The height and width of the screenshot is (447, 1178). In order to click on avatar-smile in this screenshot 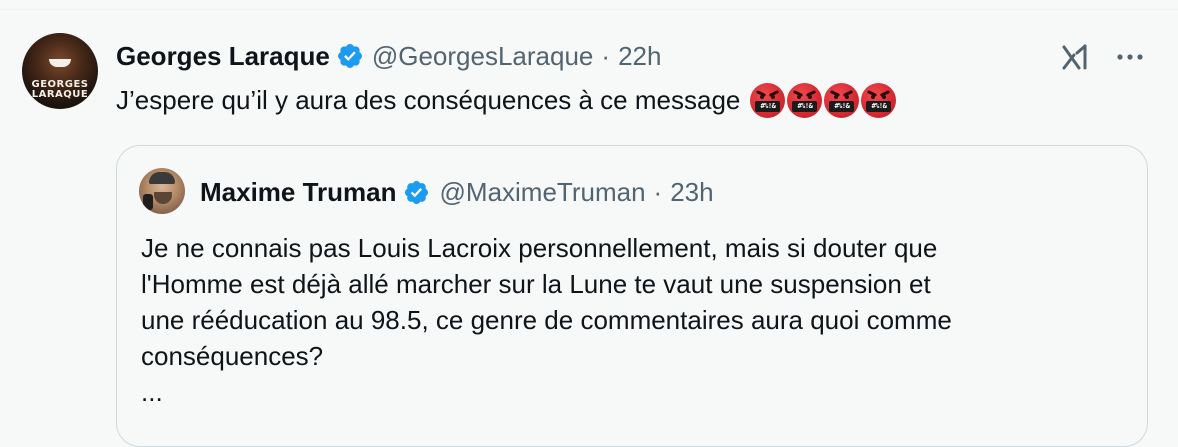, I will do `click(60, 63)`.